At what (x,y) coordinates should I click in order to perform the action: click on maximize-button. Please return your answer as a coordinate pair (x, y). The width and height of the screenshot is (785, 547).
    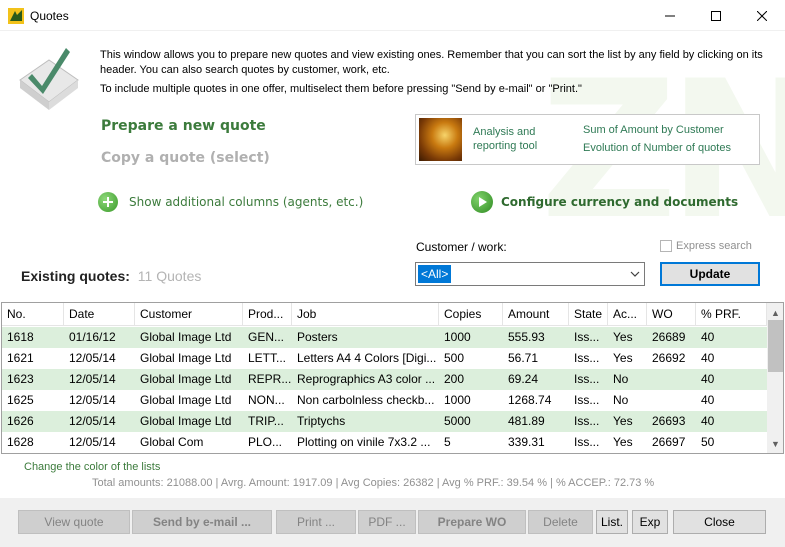
    Looking at the image, I should click on (716, 15).